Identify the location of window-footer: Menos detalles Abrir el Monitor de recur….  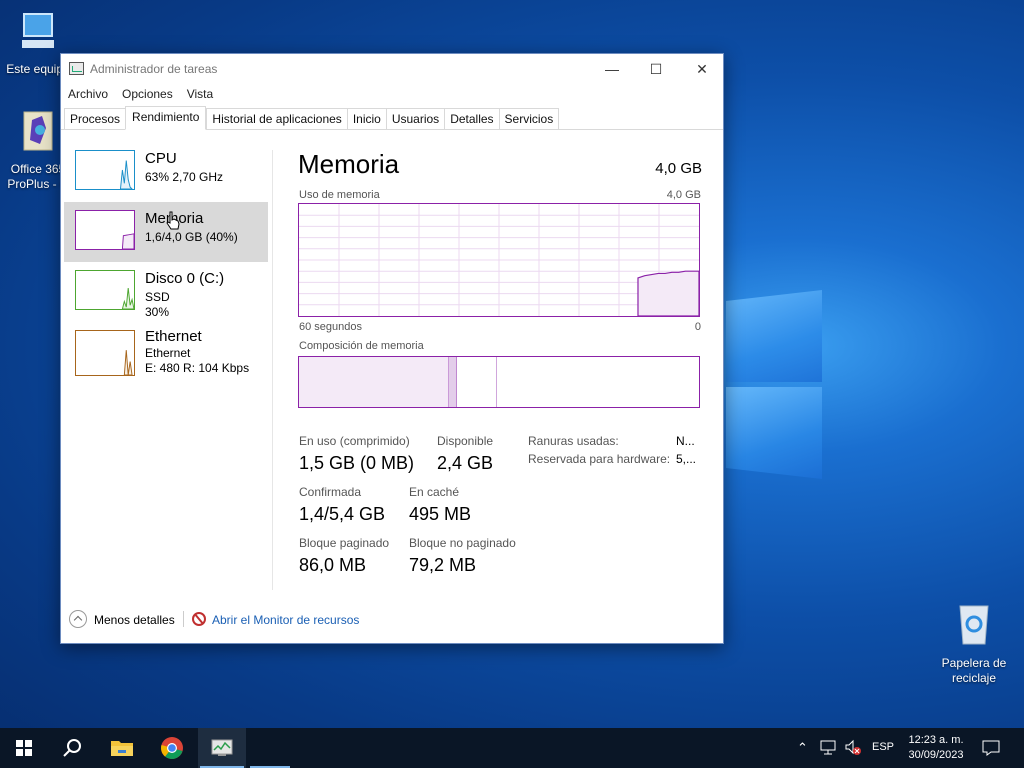
(392, 621).